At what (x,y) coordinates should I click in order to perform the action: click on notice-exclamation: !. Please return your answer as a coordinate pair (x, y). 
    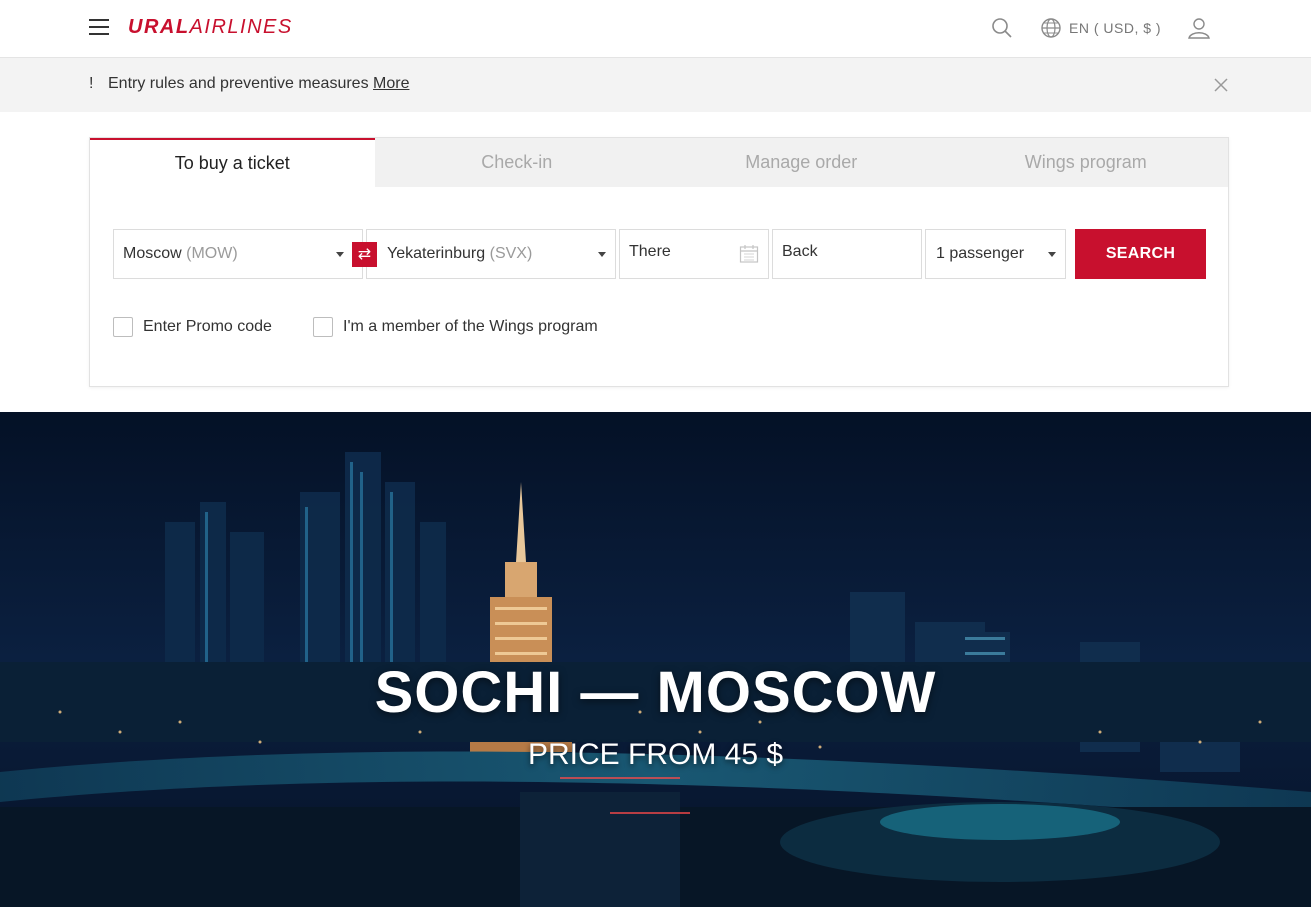
    Looking at the image, I should click on (91, 83).